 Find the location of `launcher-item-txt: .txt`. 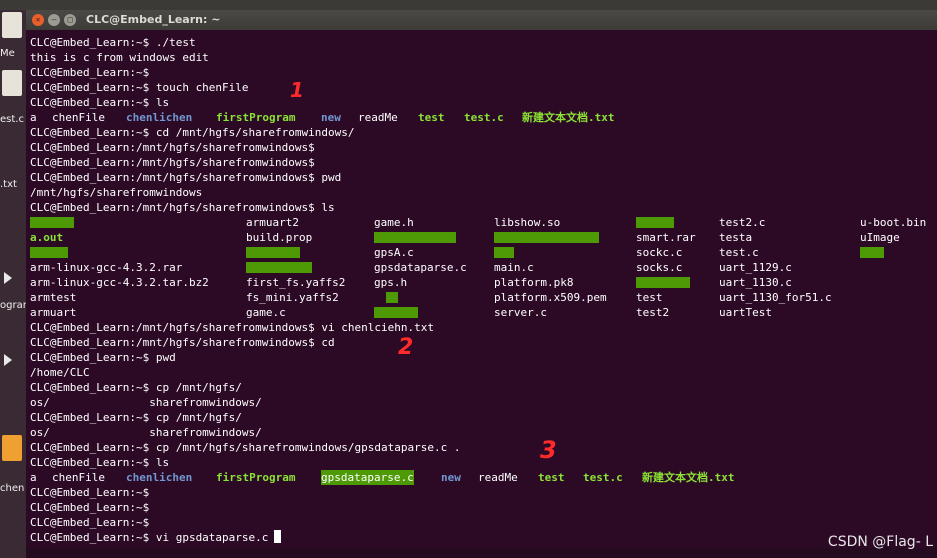

launcher-item-txt: .txt is located at coordinates (13, 189).